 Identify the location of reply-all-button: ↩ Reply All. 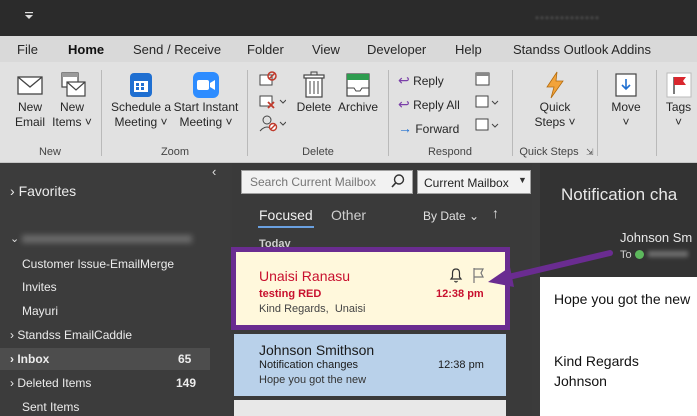
(429, 104).